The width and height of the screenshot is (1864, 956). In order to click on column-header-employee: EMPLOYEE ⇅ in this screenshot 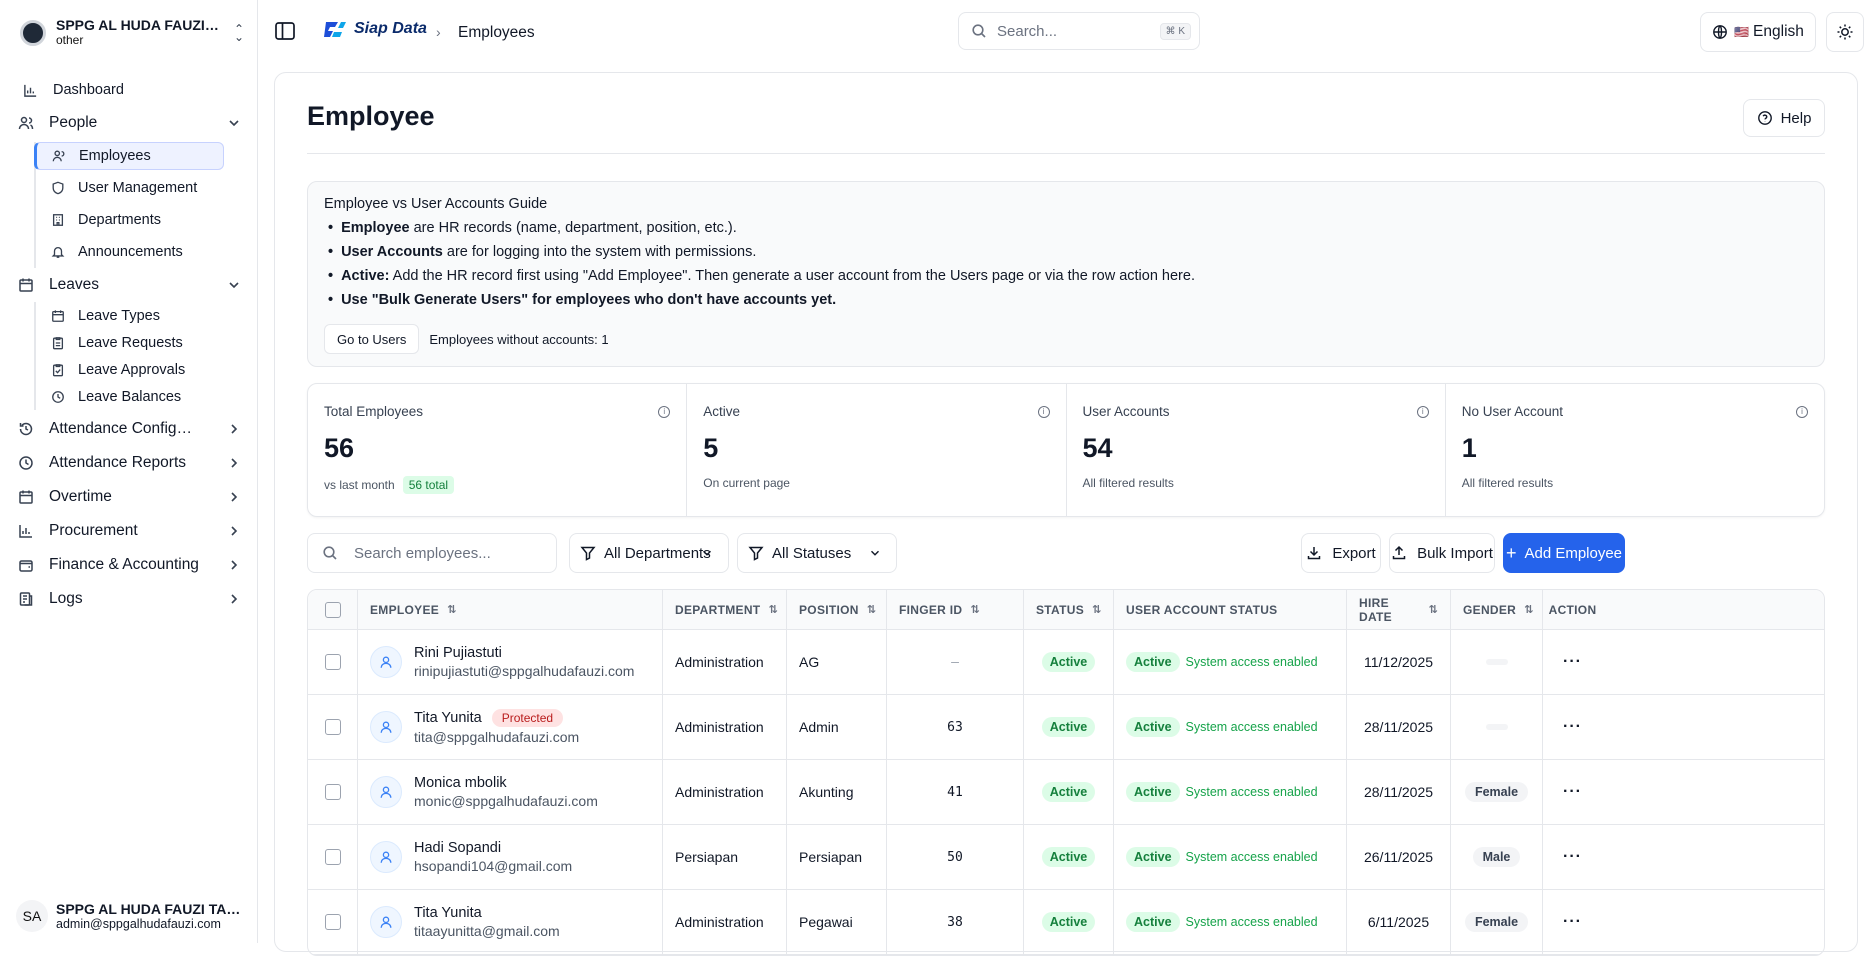, I will do `click(510, 609)`.